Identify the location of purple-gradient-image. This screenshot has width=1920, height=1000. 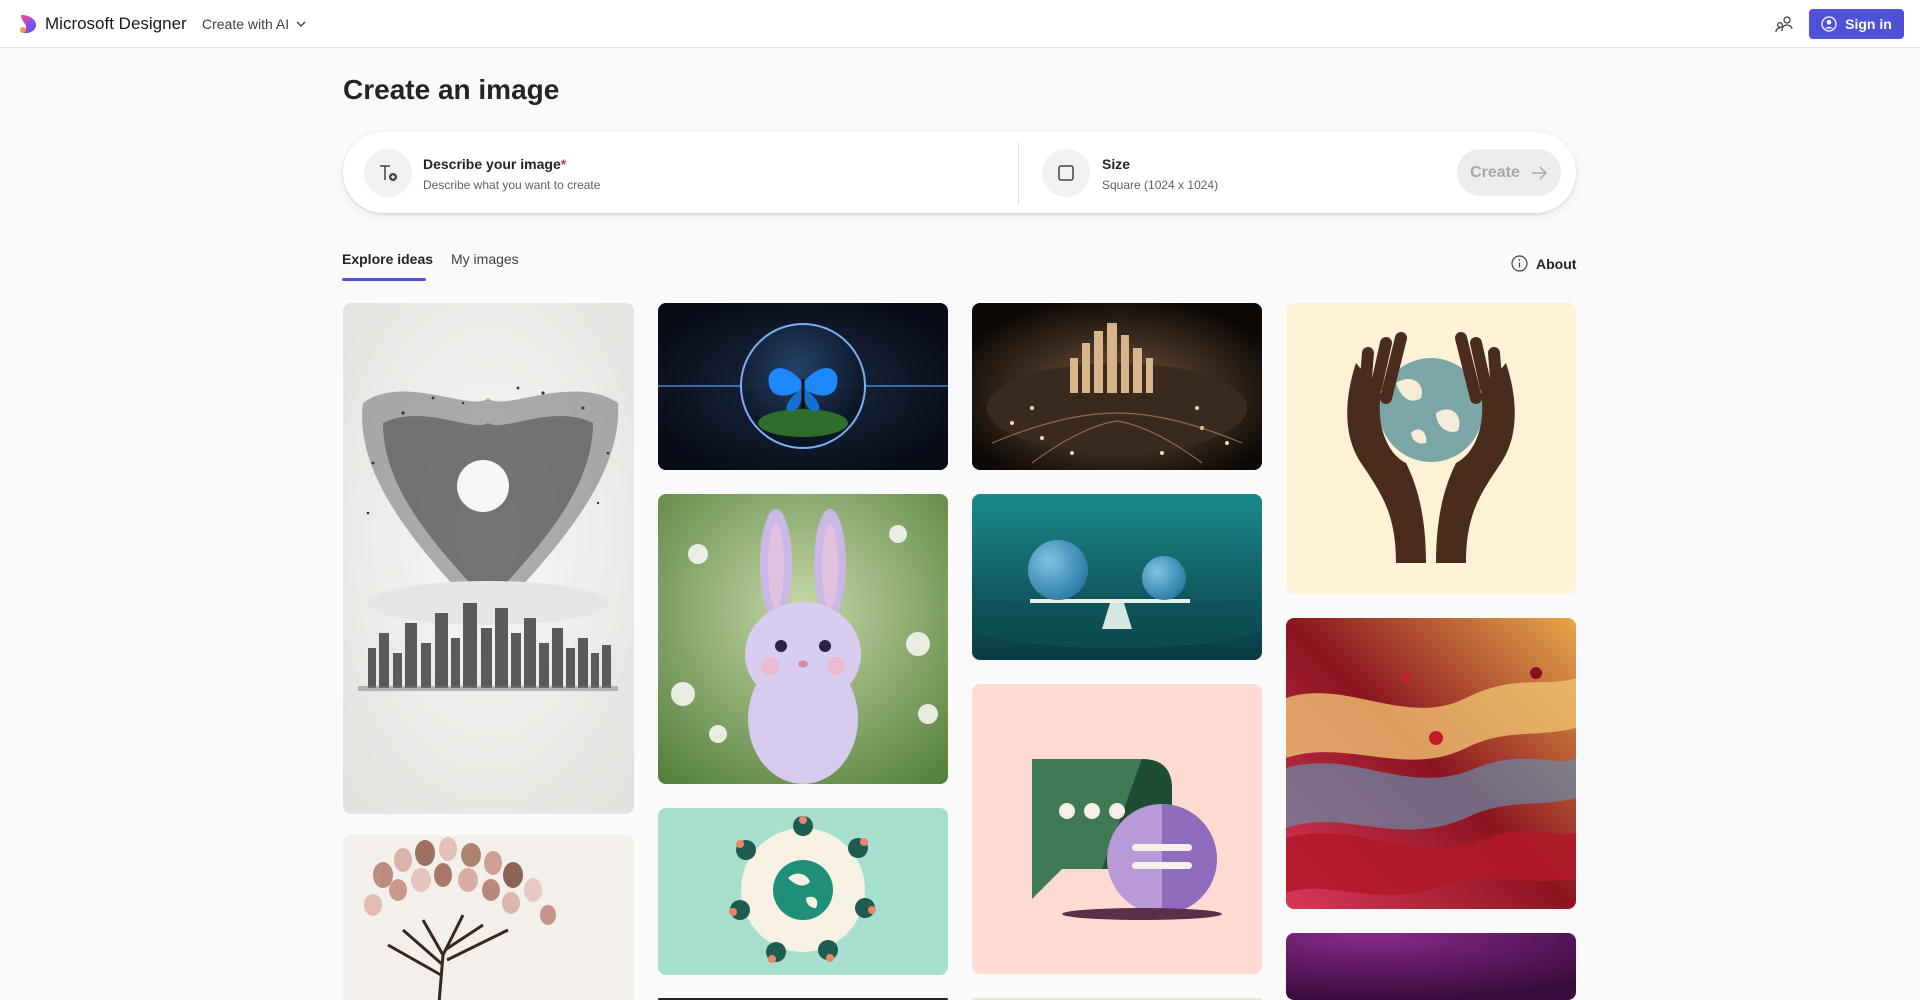
(1431, 966).